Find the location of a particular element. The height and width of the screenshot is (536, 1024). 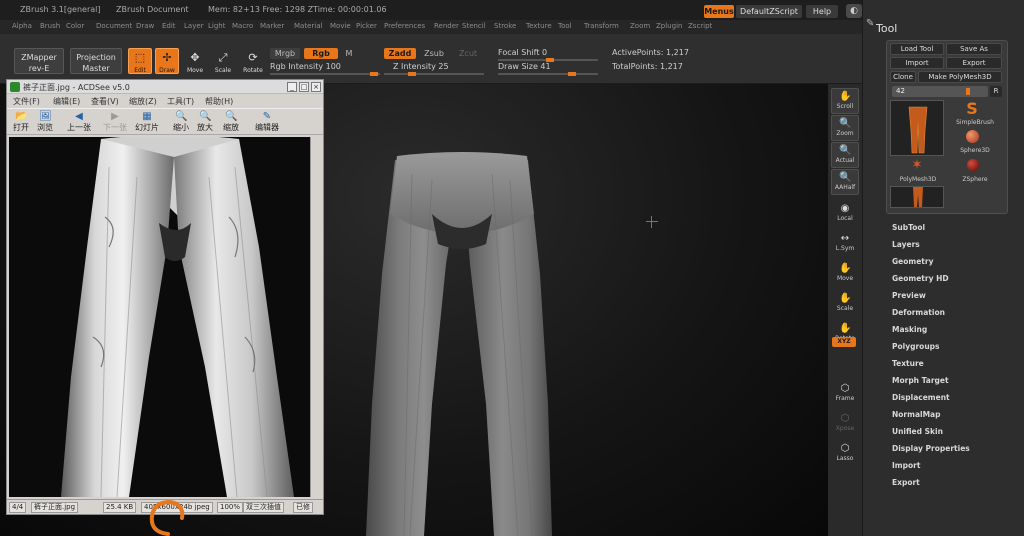

shelf-scroll-button: ✋ Scroll is located at coordinates (845, 101).